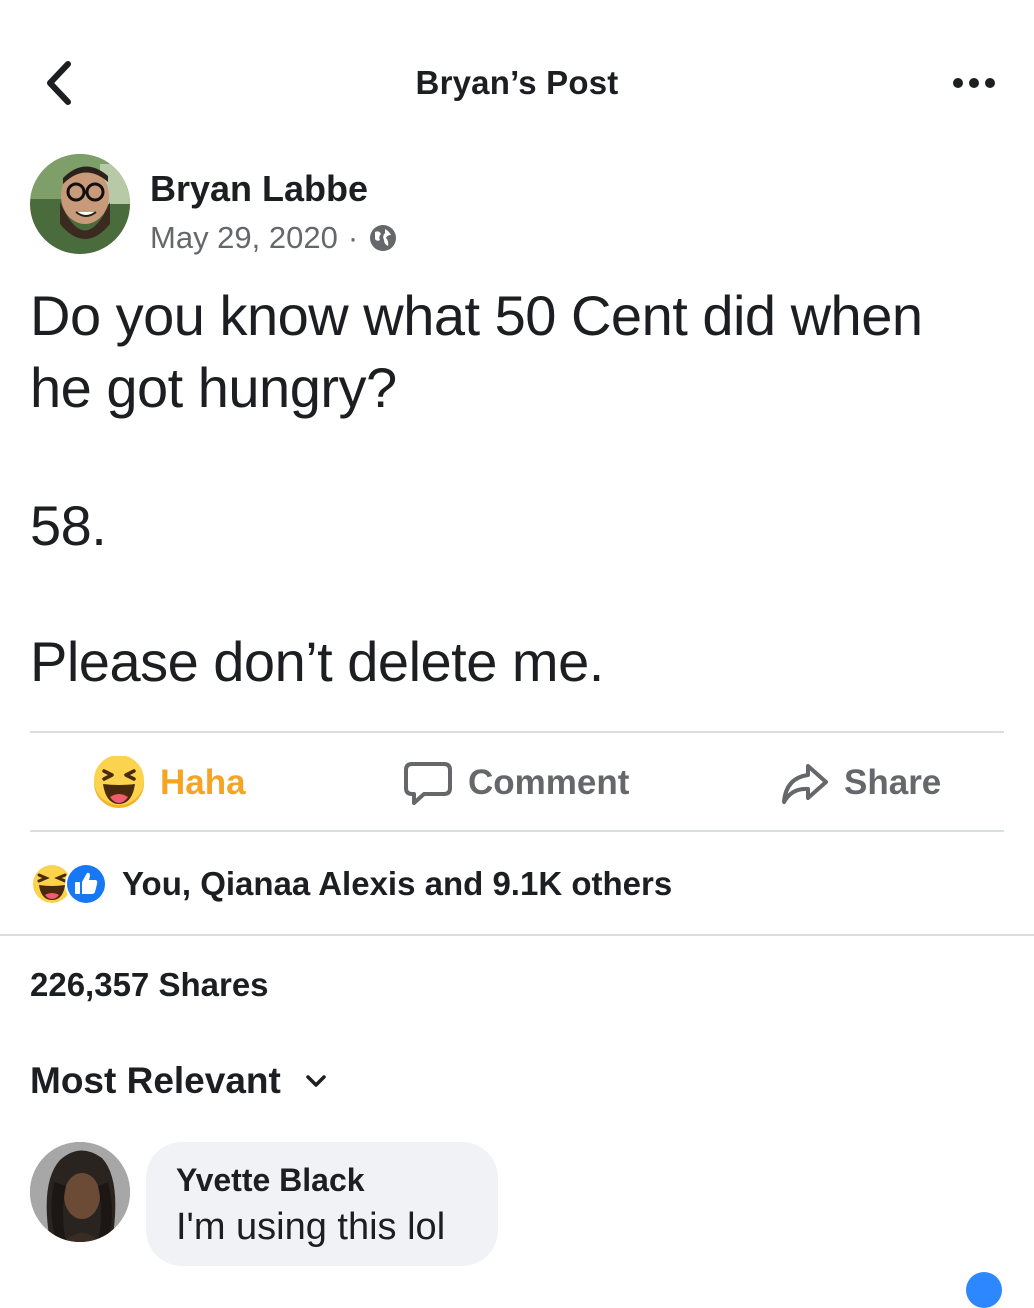 This screenshot has width=1034, height=1308. I want to click on haha-reaction-button: Haha, so click(169, 783).